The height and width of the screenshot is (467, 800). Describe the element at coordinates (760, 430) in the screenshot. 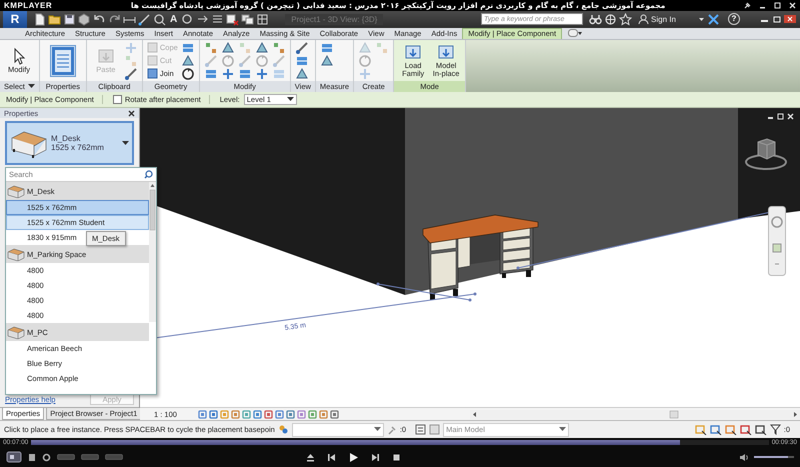

I see `drag-icon` at that location.